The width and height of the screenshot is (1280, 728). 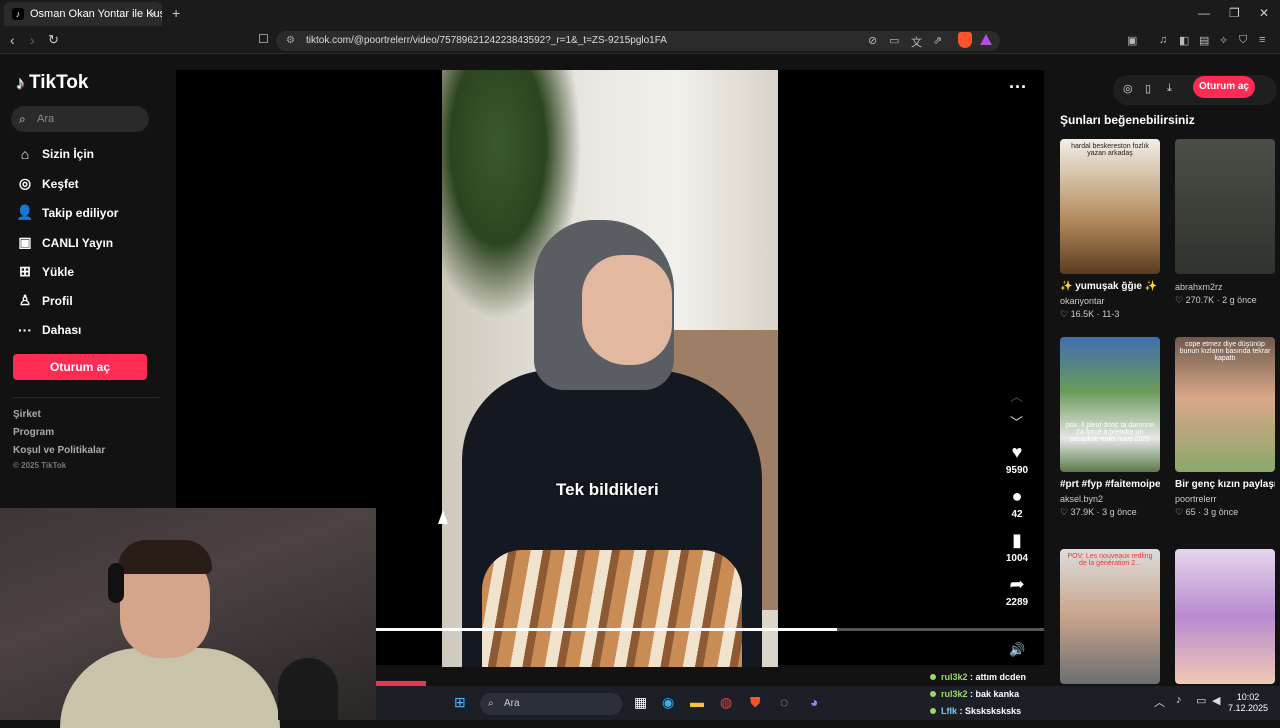 I want to click on windows-start-icon: ⊞, so click(x=460, y=702).